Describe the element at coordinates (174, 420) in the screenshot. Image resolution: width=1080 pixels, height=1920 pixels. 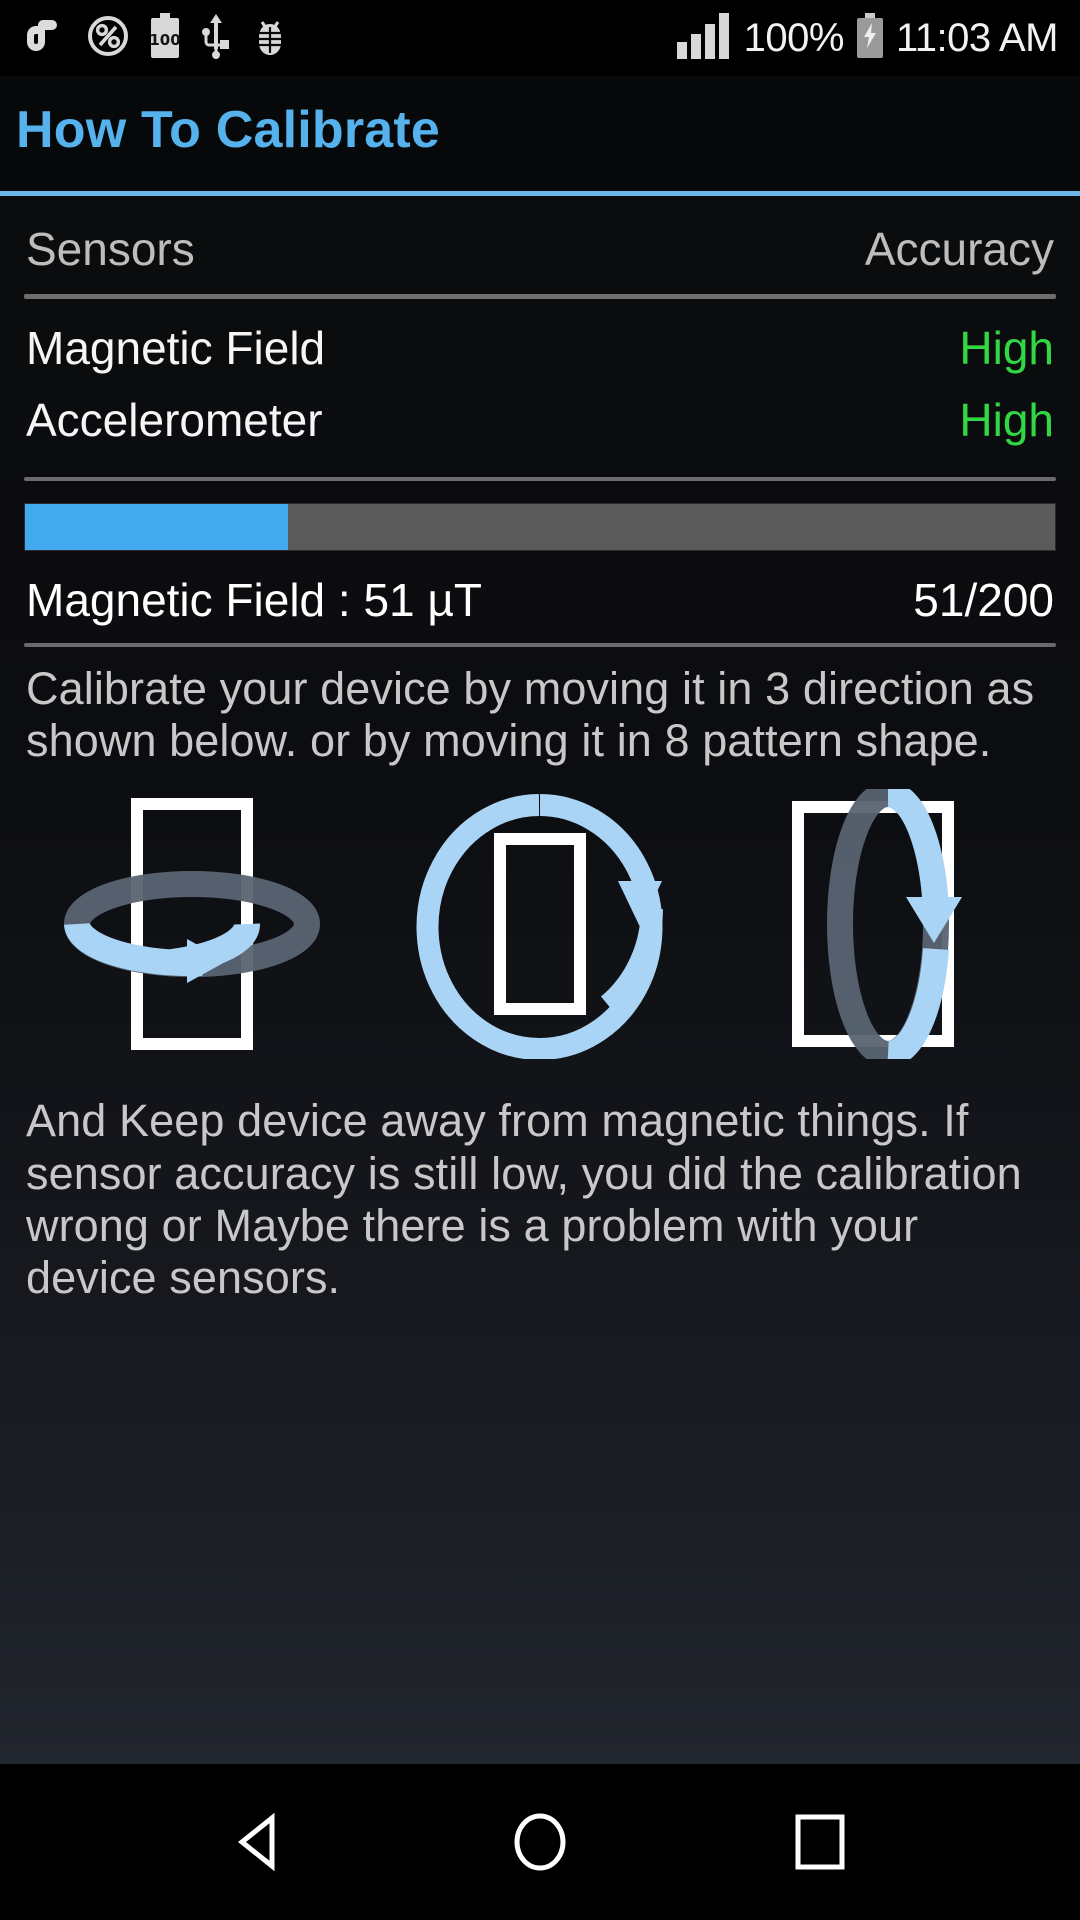
I see `sensor-name-label: Accelerometer` at that location.